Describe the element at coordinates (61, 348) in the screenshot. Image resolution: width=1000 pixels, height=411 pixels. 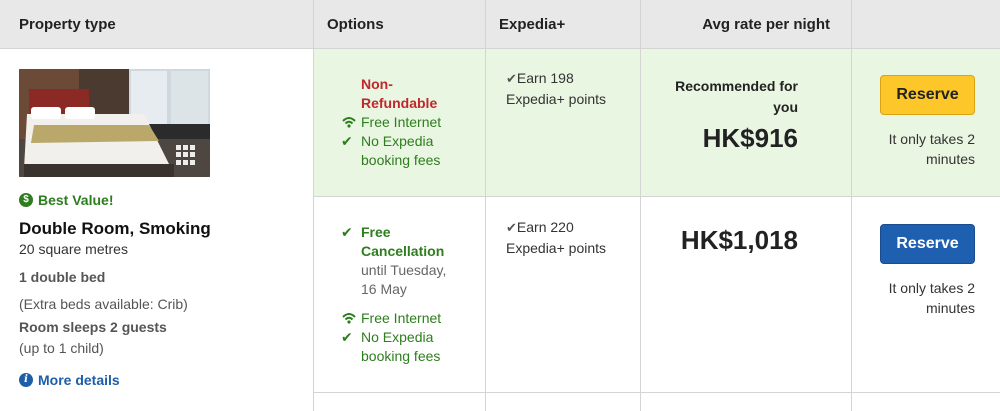
I see `room-children: (up to 1 child)` at that location.